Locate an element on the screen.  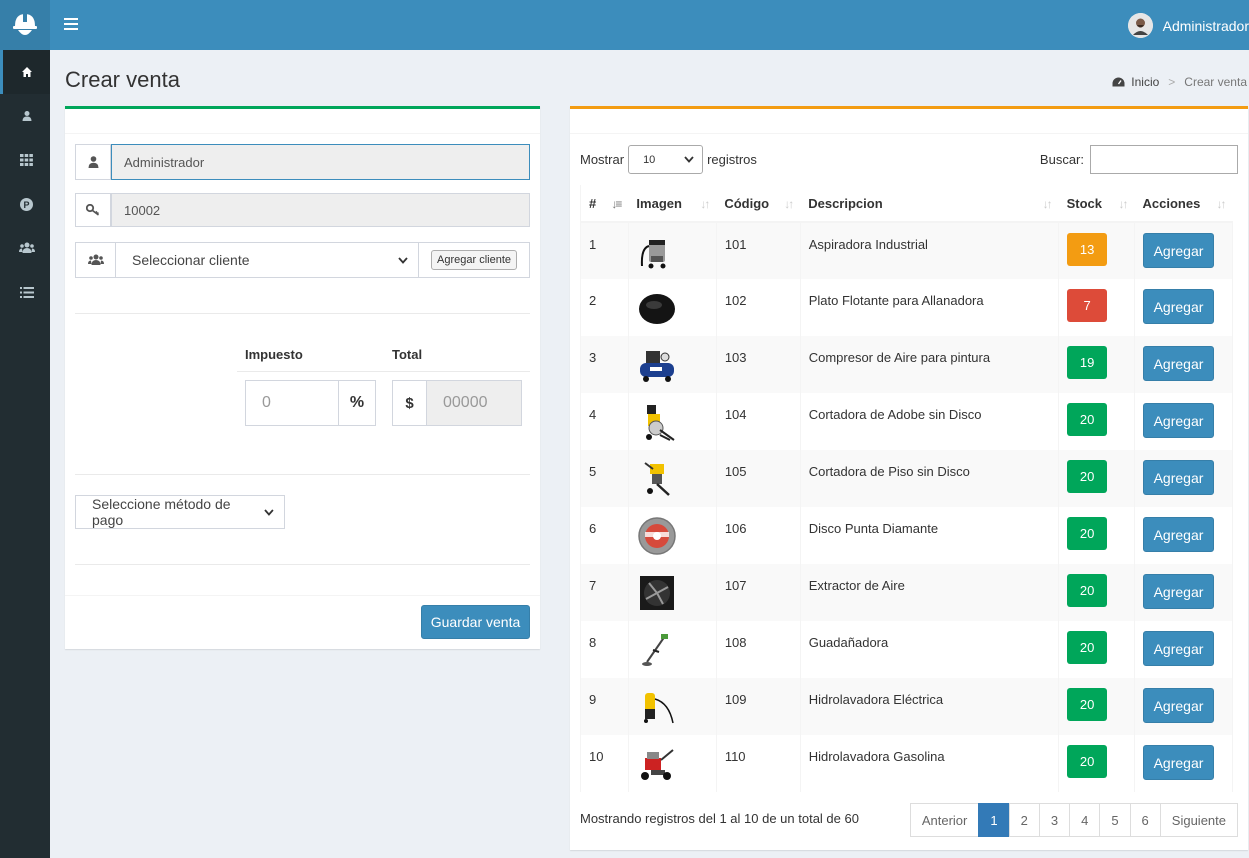
row-description: Cortadora de Piso sin Disco is located at coordinates (930, 478).